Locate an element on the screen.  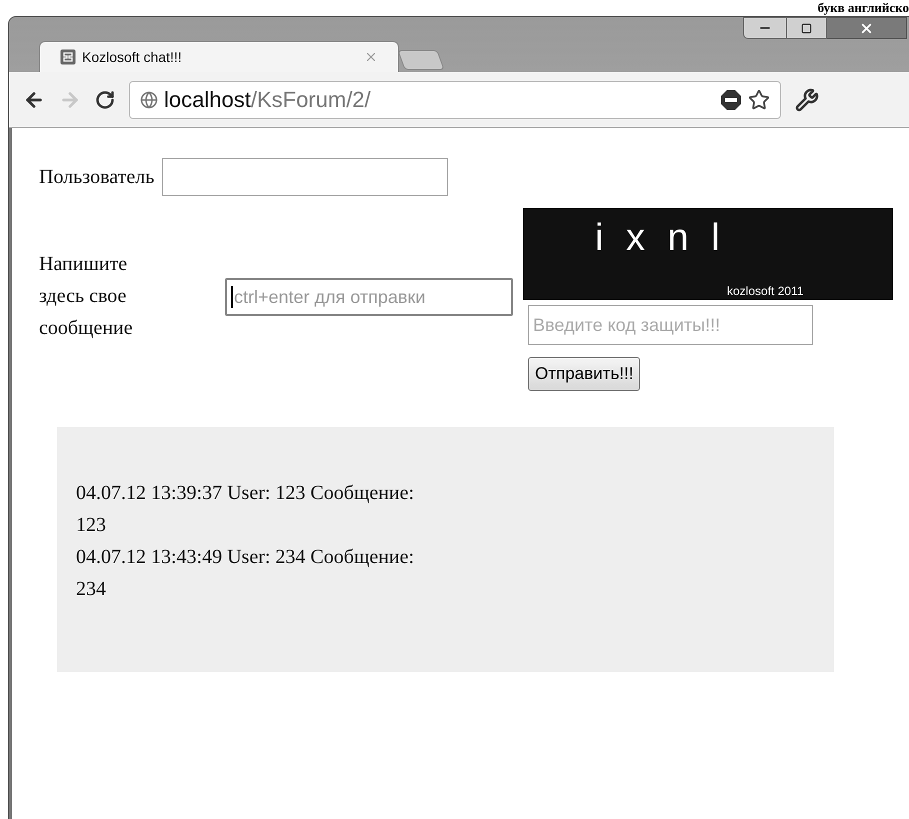
app-icon is located at coordinates (68, 57).